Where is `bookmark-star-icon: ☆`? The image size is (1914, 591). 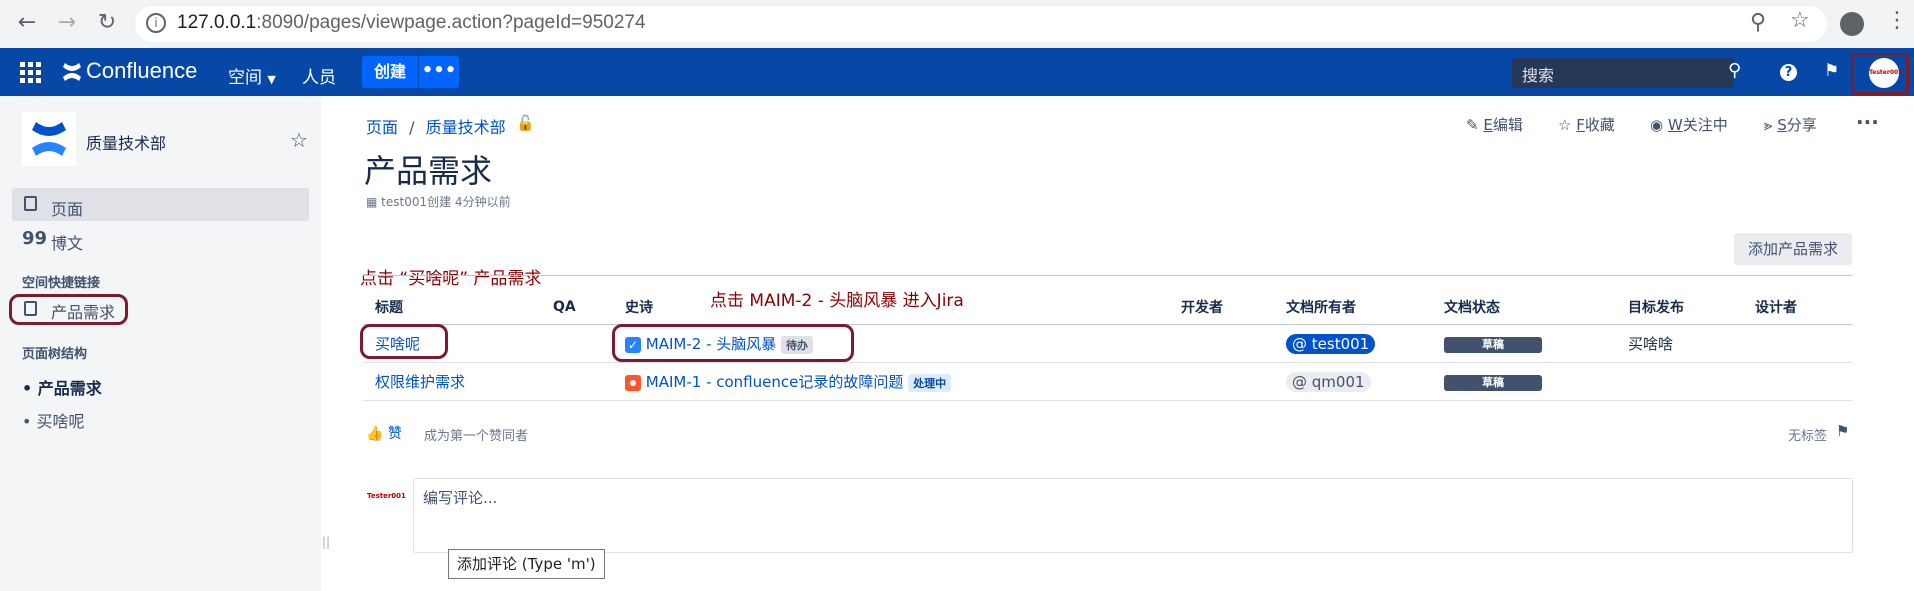
bookmark-star-icon: ☆ is located at coordinates (1800, 20).